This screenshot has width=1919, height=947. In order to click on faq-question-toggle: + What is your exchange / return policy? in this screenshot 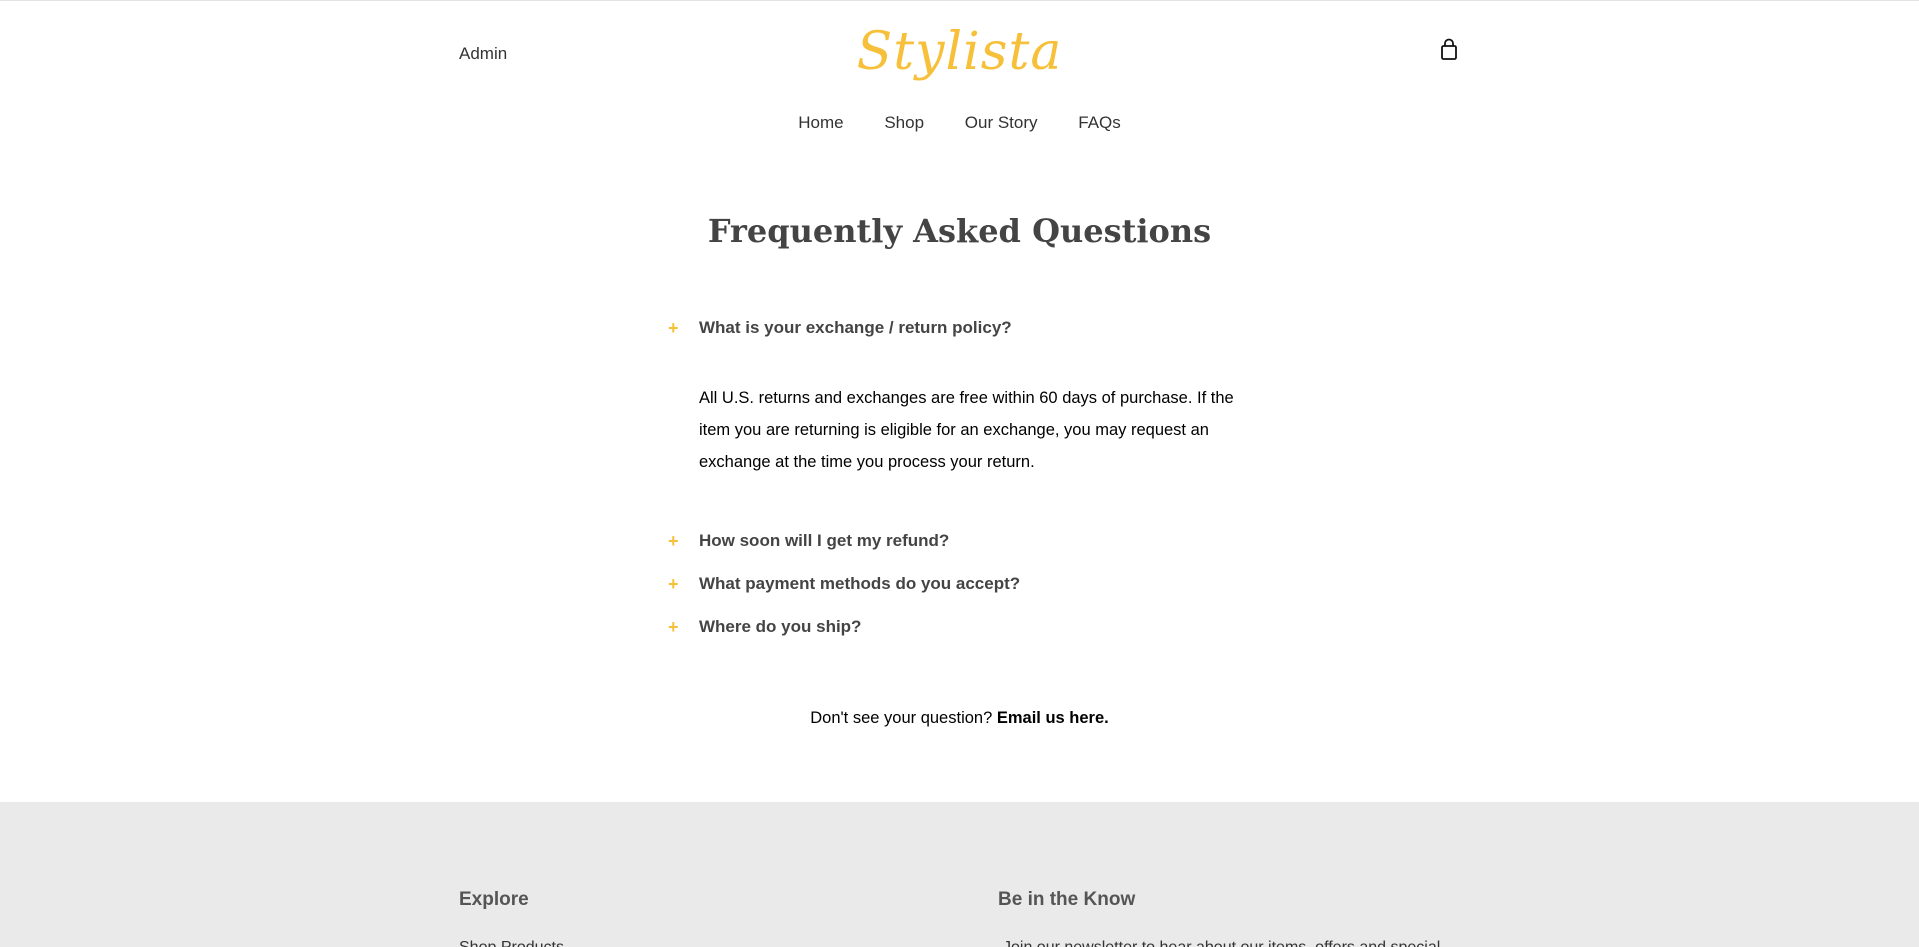, I will do `click(968, 328)`.